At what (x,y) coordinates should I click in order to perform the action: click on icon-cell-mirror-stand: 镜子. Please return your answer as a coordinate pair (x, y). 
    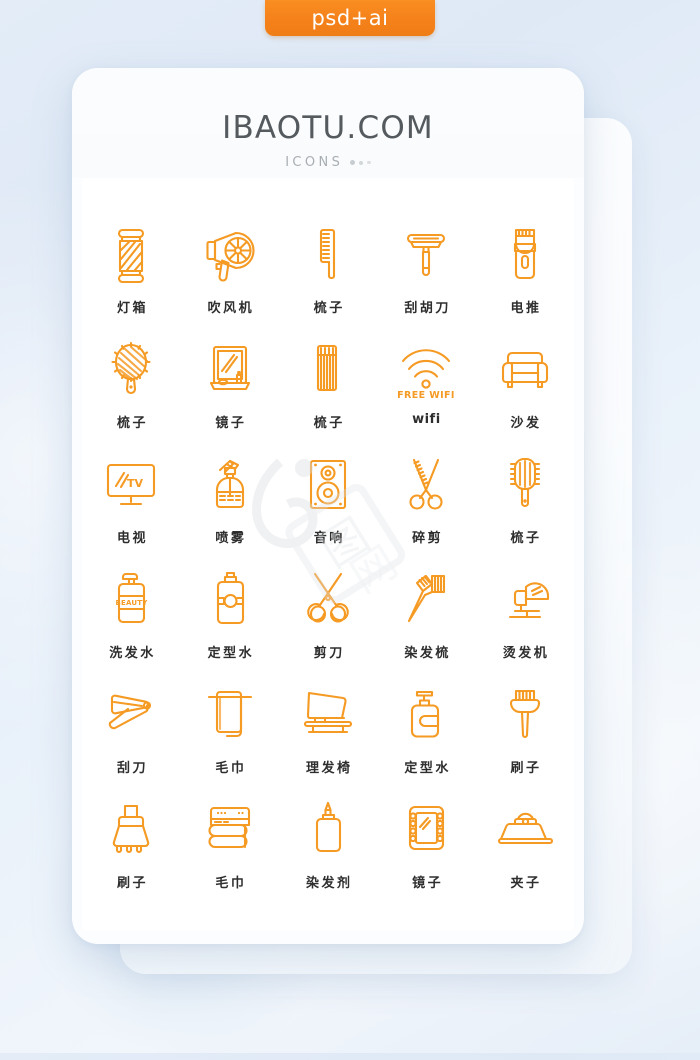
    Looking at the image, I should click on (229, 394).